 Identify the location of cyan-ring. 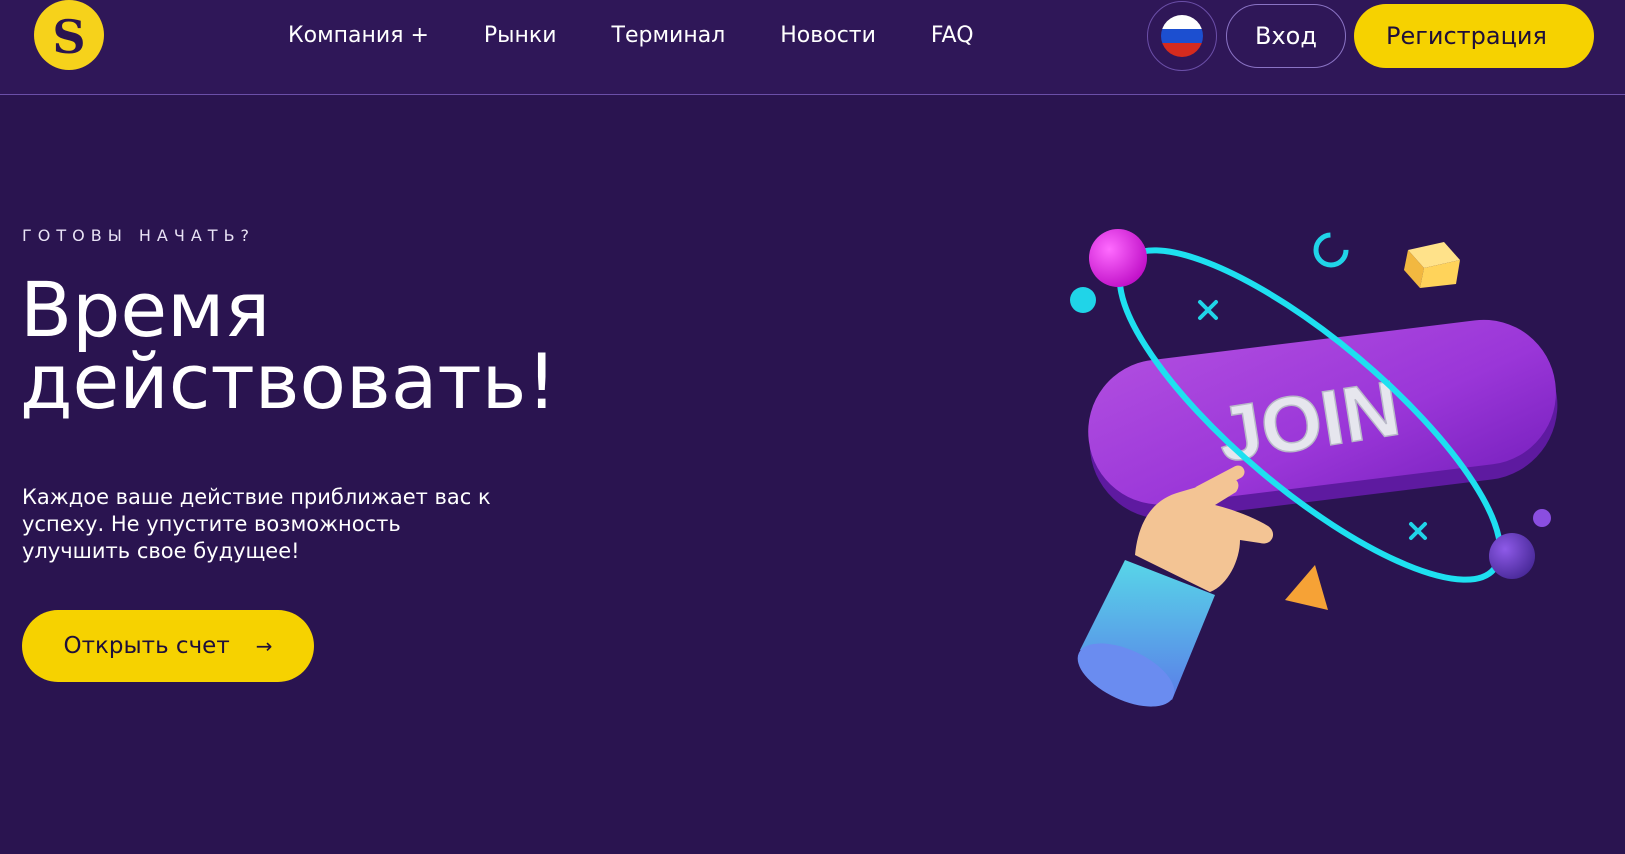
(1331, 250).